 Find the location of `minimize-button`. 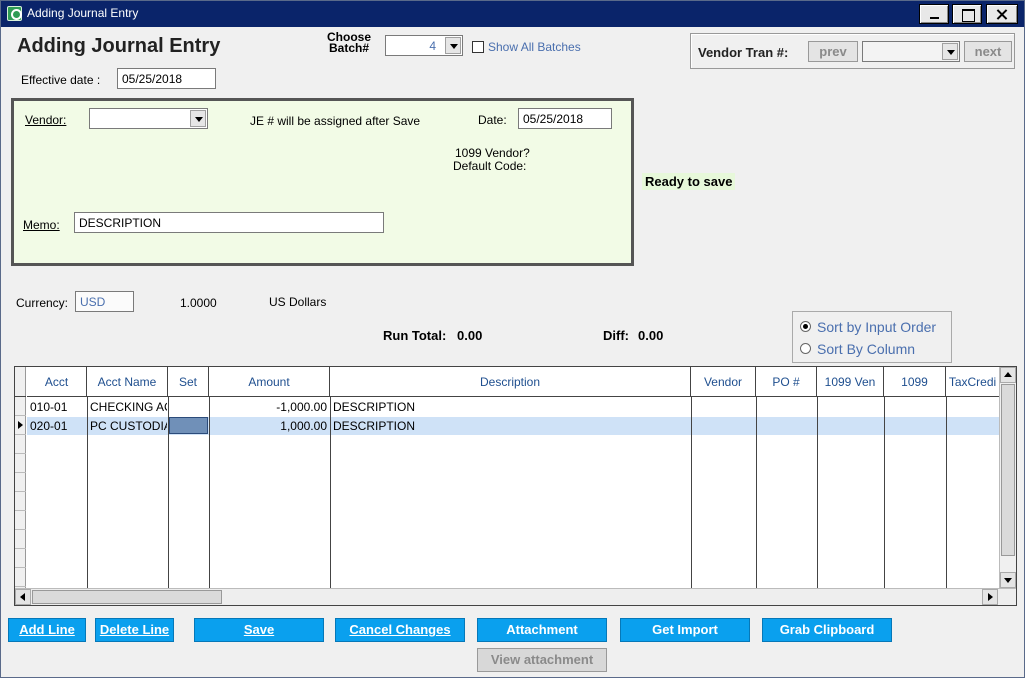

minimize-button is located at coordinates (934, 14).